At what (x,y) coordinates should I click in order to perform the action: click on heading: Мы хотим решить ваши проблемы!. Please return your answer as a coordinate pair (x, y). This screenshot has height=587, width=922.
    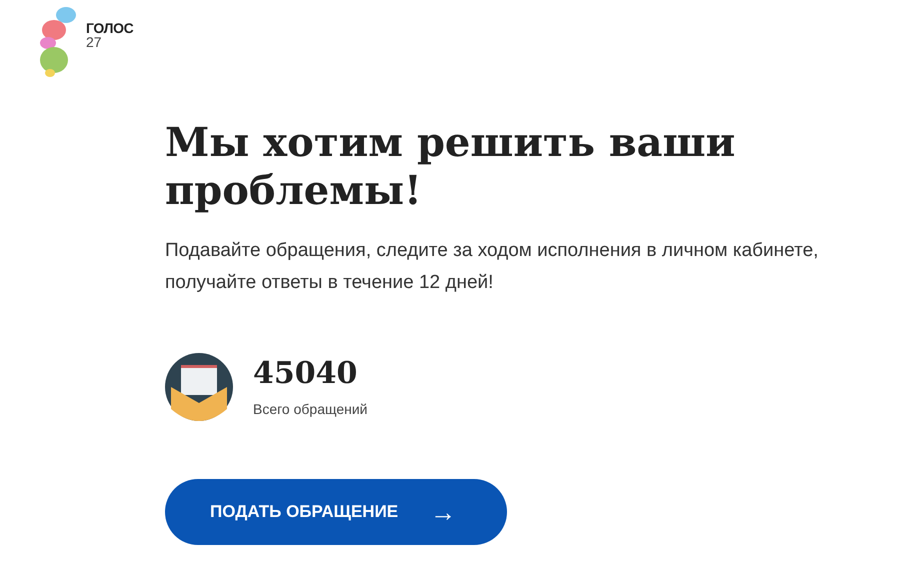
    Looking at the image, I should click on (450, 167).